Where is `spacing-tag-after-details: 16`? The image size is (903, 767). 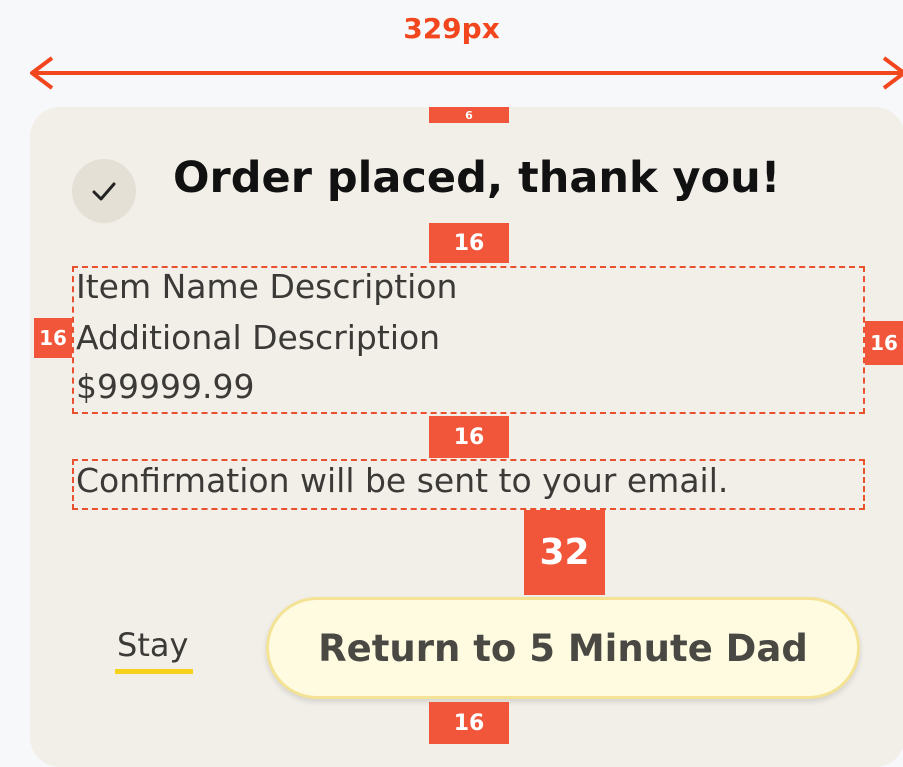
spacing-tag-after-details: 16 is located at coordinates (469, 437).